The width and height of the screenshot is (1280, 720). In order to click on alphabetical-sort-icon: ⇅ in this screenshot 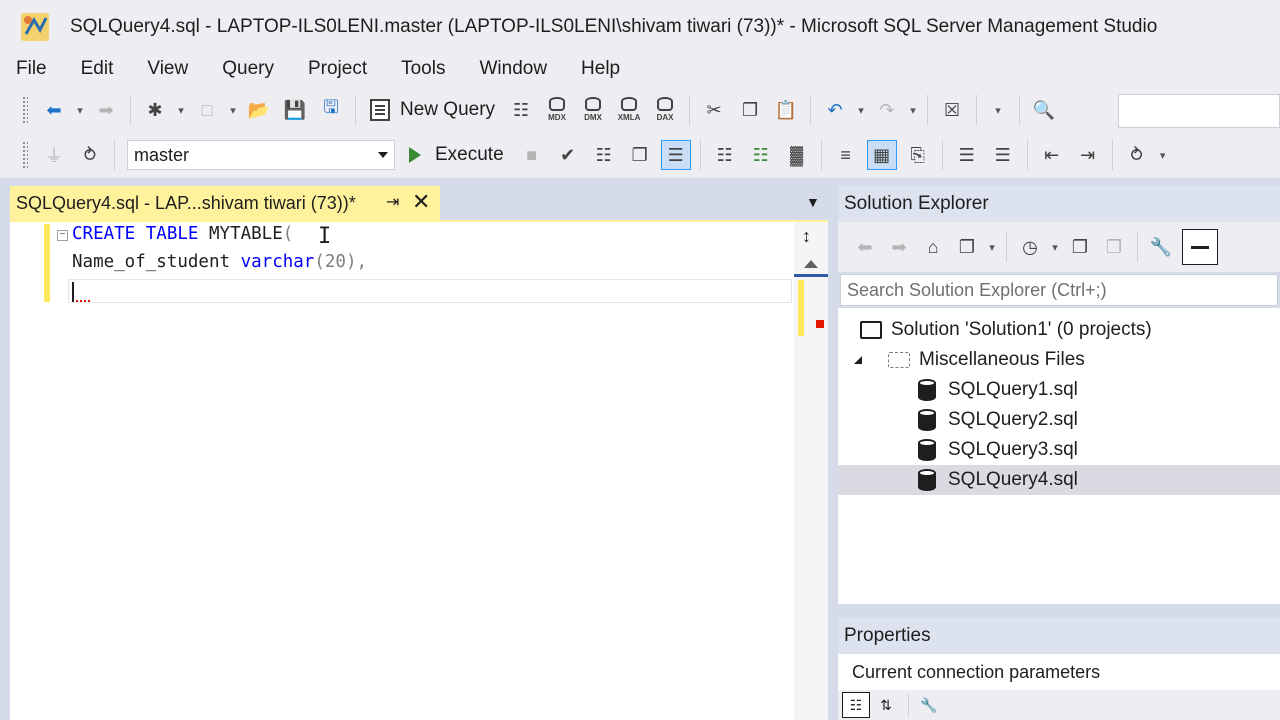, I will do `click(886, 705)`.